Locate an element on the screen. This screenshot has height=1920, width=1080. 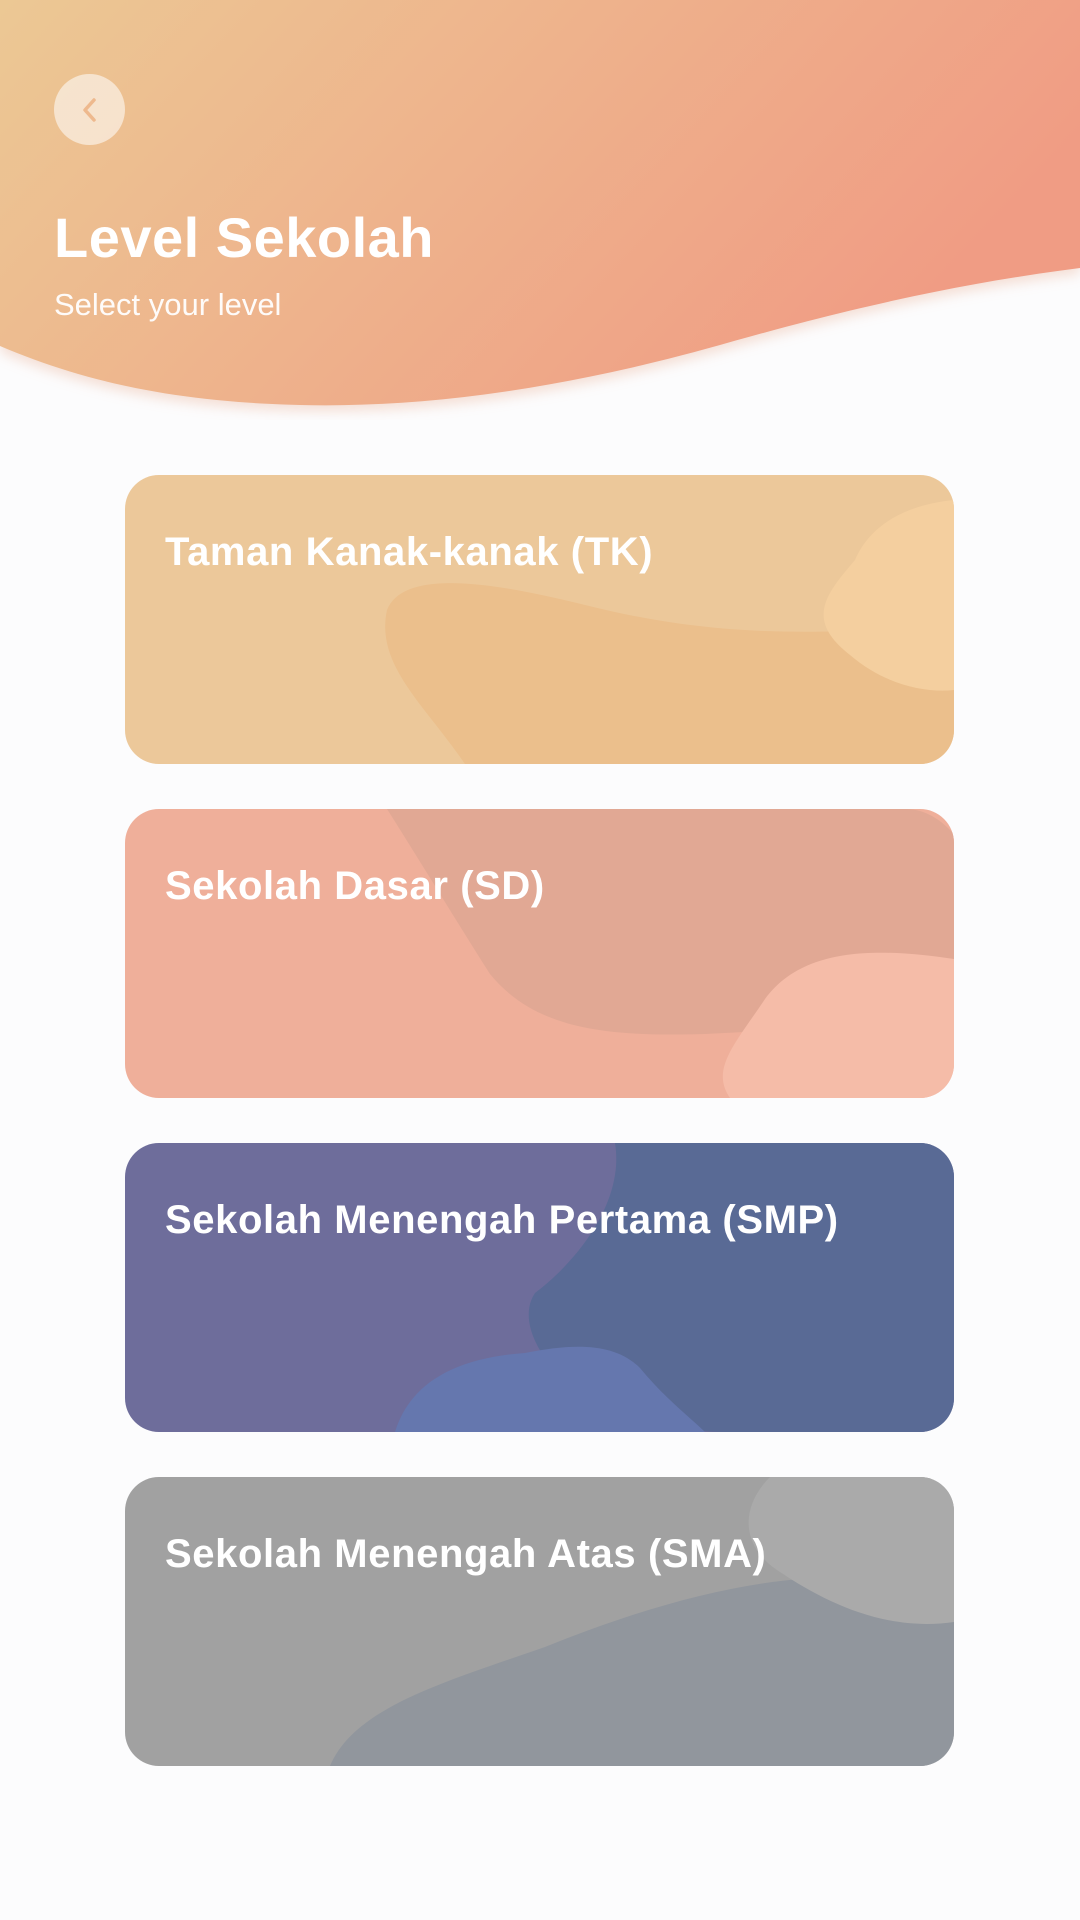
level-card-label: Sekolah Menengah Pertama (SMP) is located at coordinates (502, 1220).